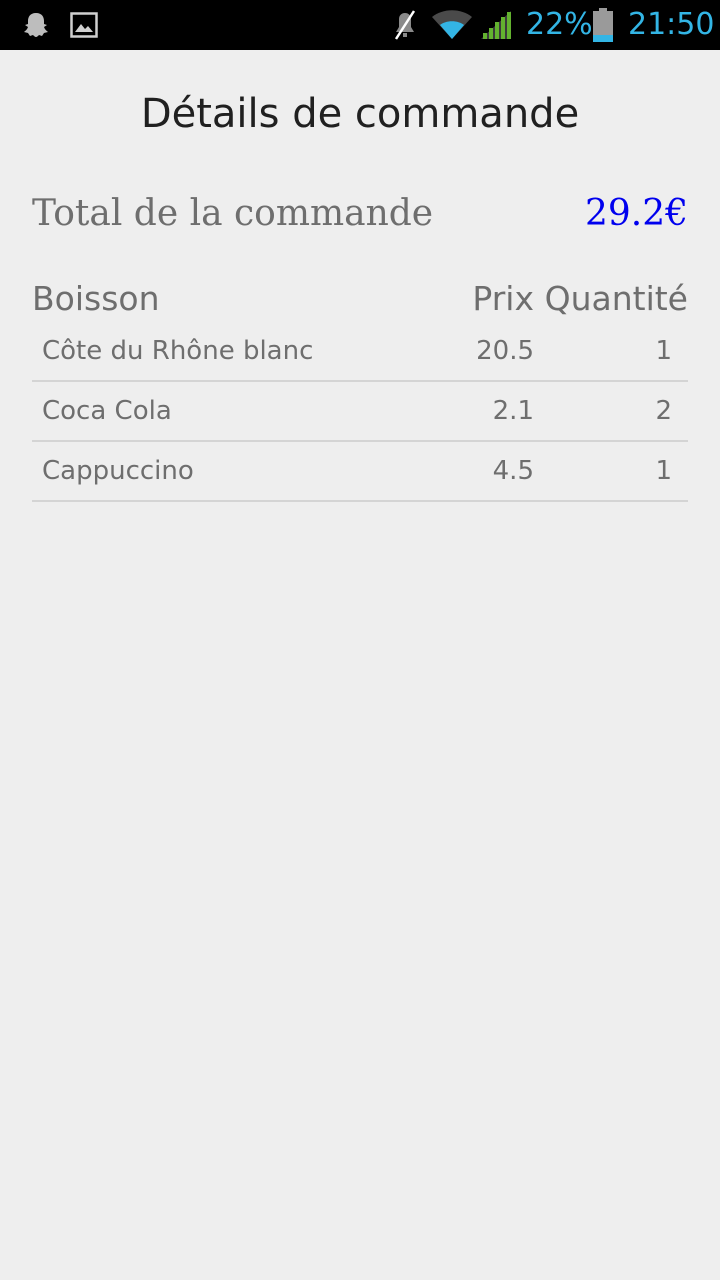 This screenshot has width=720, height=1280. Describe the element at coordinates (636, 213) in the screenshot. I see `order-total-value: 29.2€` at that location.